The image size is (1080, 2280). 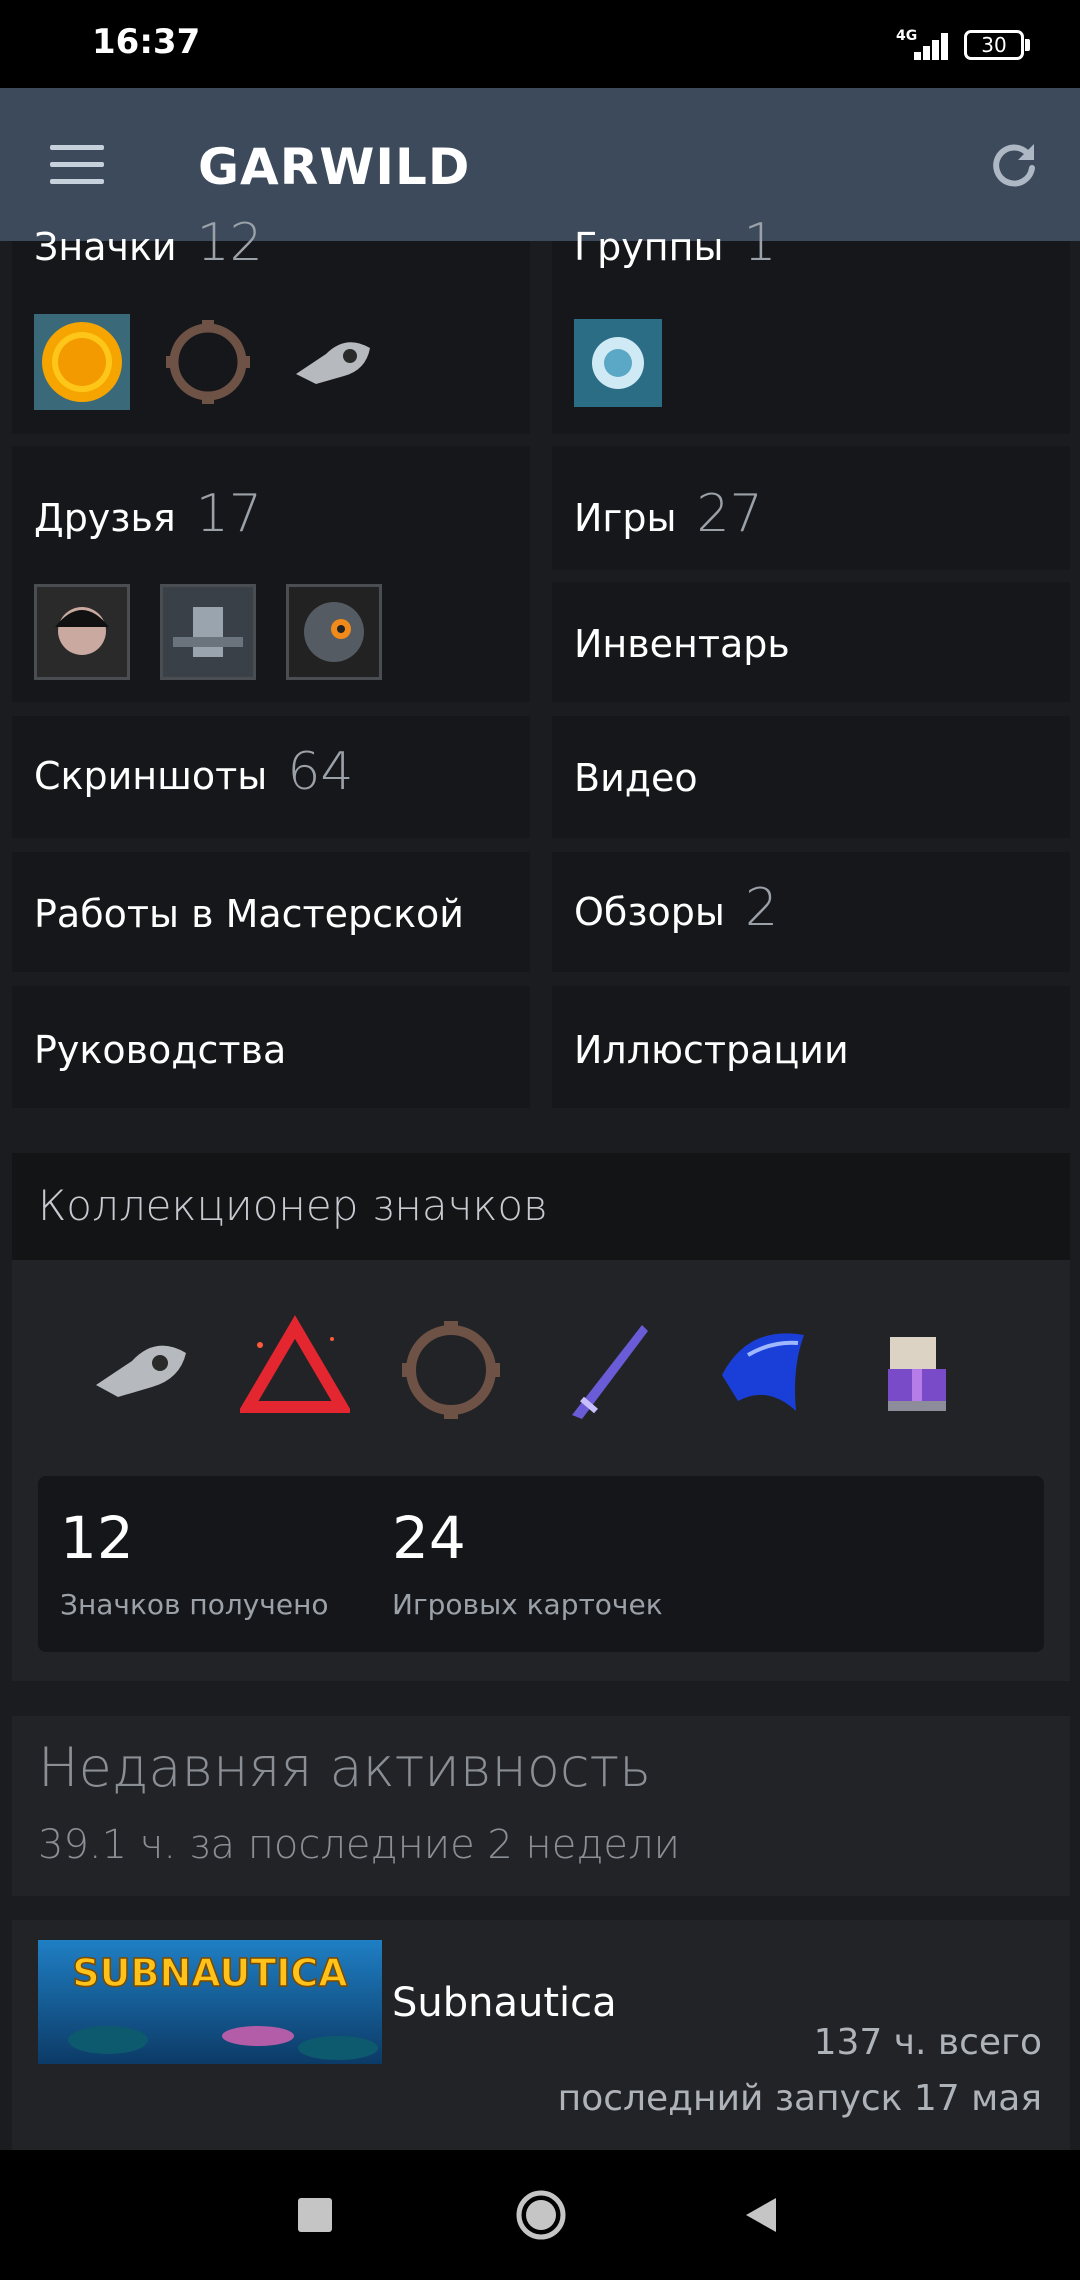 I want to click on artwork-card: Иллюстрации, so click(x=811, y=1047).